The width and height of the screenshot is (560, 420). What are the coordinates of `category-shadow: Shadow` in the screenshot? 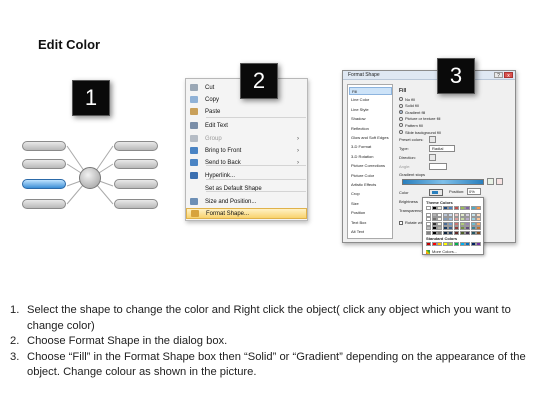 It's located at (370, 119).